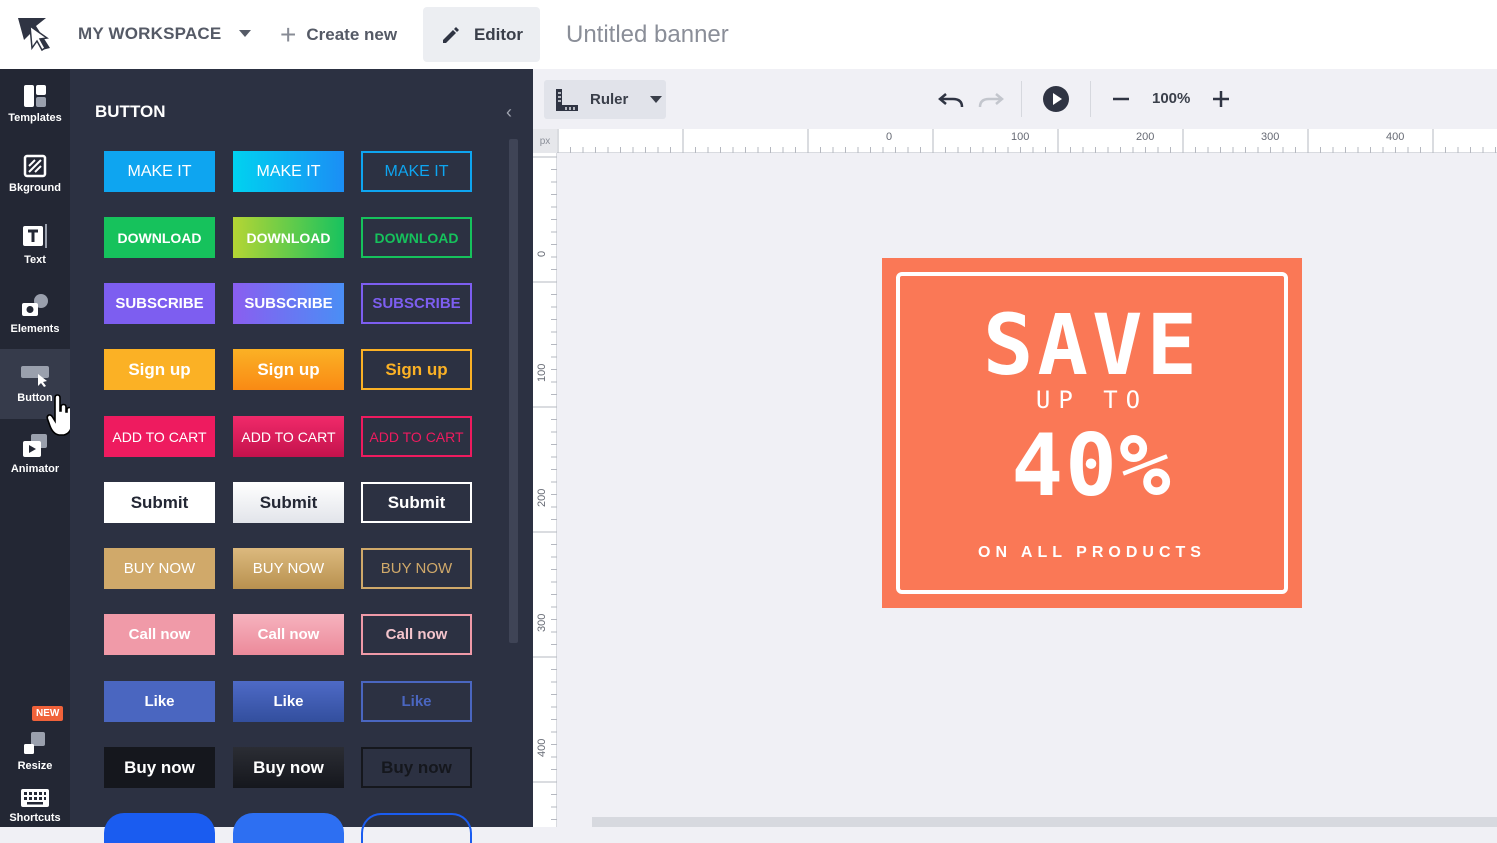  What do you see at coordinates (513, 391) in the screenshot?
I see `panel-scrollbar` at bounding box center [513, 391].